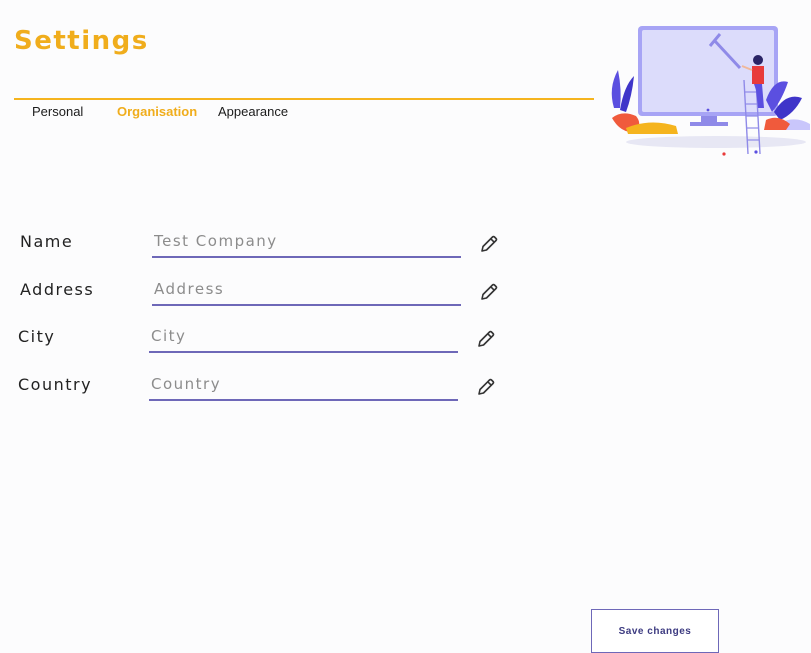  Describe the element at coordinates (47, 241) in the screenshot. I see `name-label: Name` at that location.